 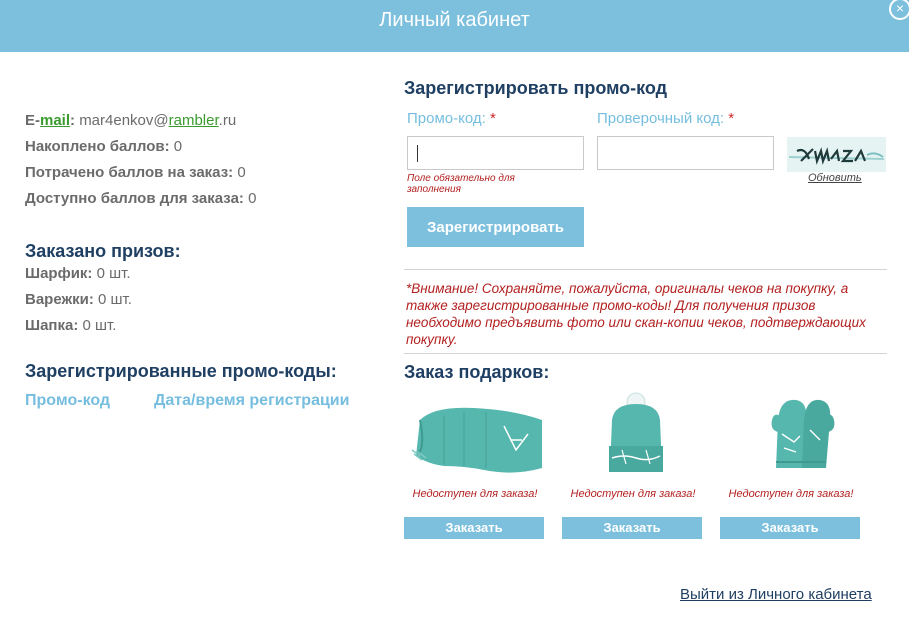 I want to click on points-spent-label: Потрачено баллов на заказ:, so click(x=129, y=172).